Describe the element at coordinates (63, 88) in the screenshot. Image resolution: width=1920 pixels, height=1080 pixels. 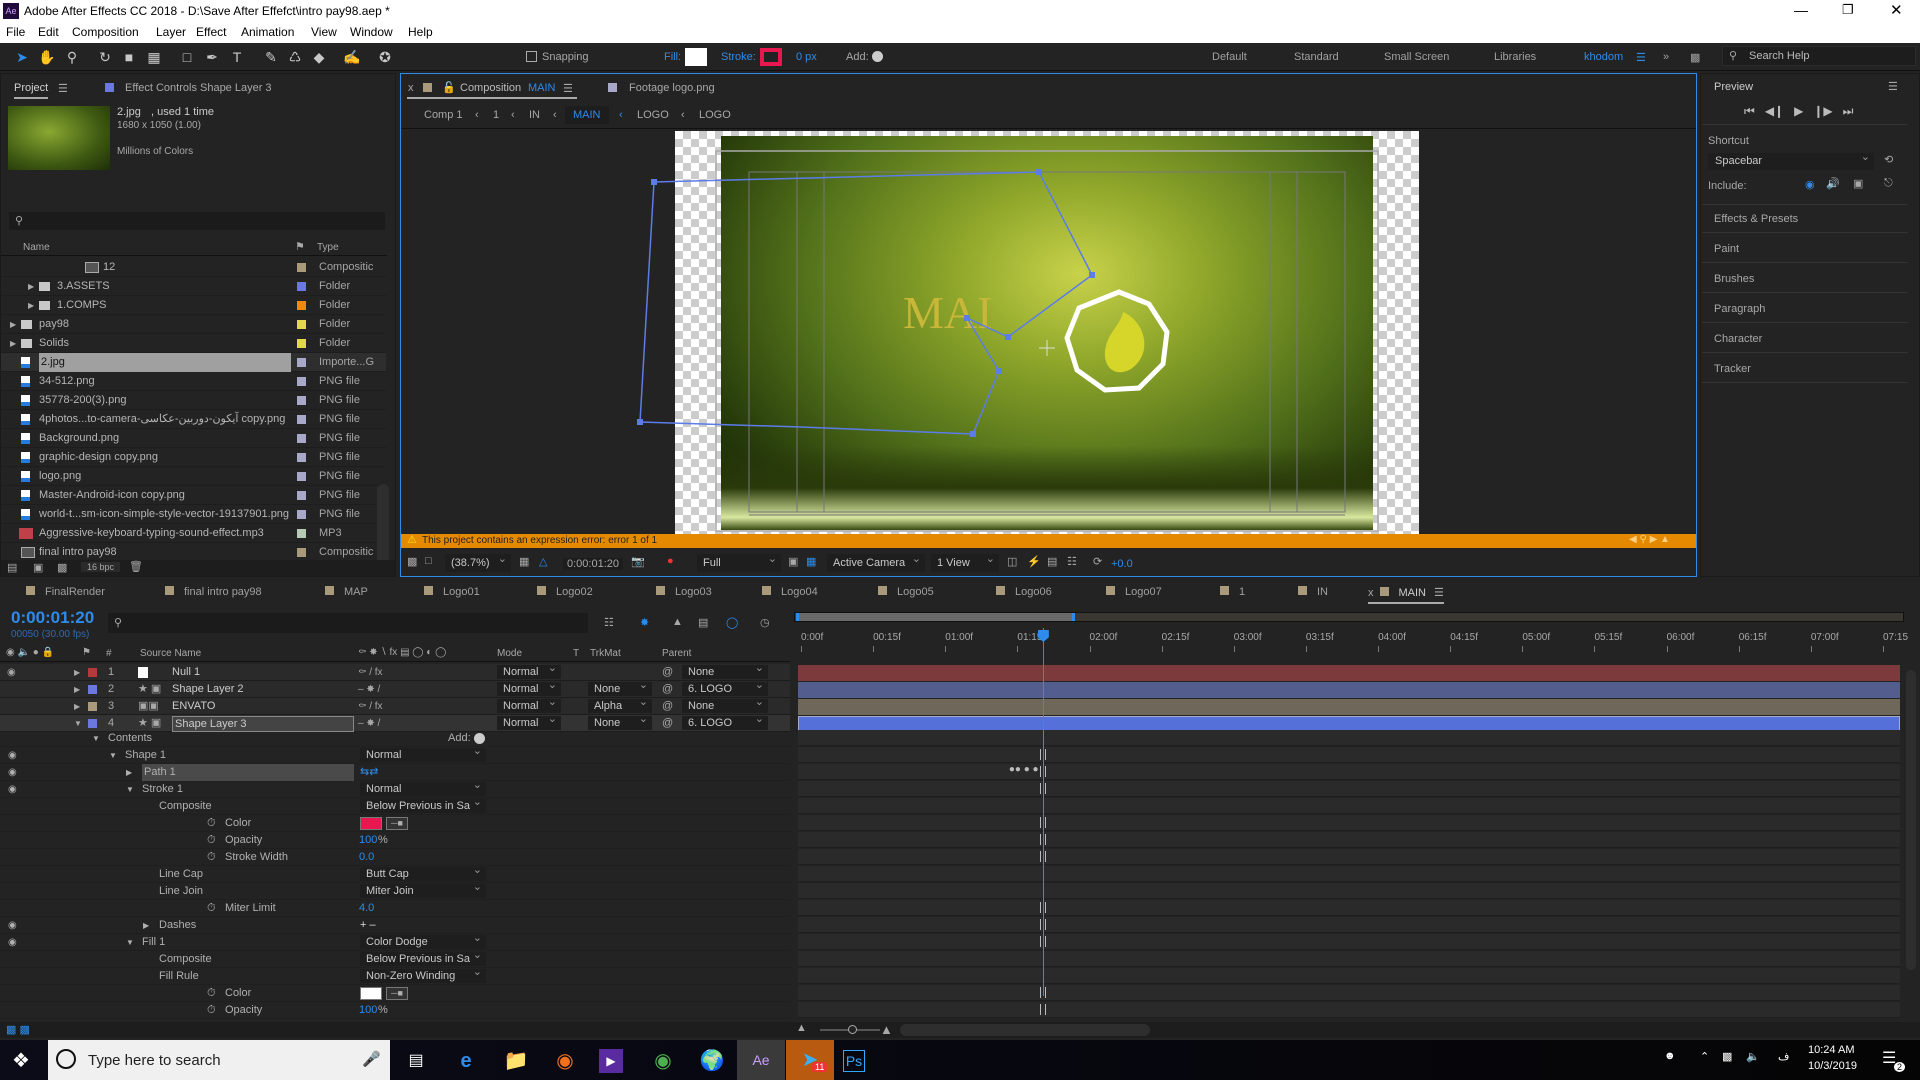
I see `project-menu-icon: ☰` at that location.